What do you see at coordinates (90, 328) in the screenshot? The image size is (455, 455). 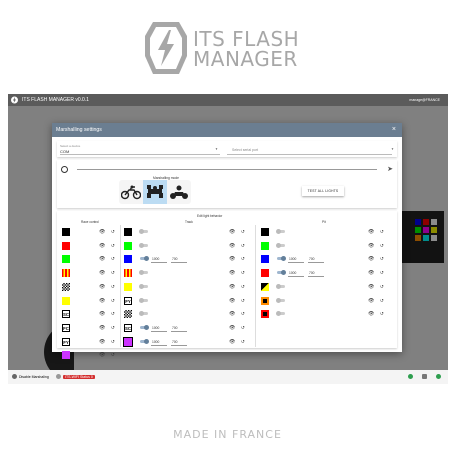 I see `race_control_rows-row: FC 👁 ↺` at bounding box center [90, 328].